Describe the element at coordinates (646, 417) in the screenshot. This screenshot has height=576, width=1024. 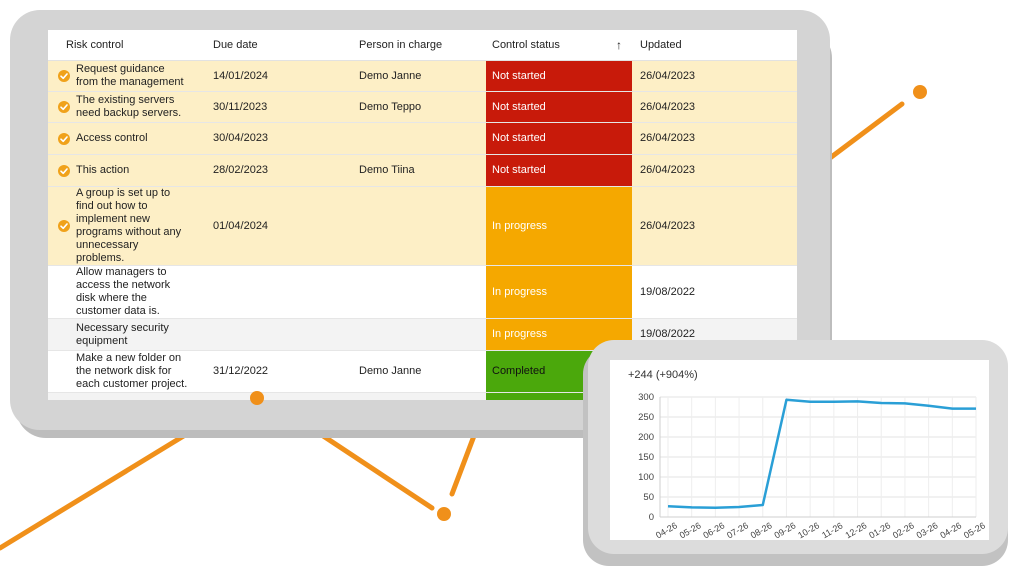
I see `y-tick-label: 250` at that location.